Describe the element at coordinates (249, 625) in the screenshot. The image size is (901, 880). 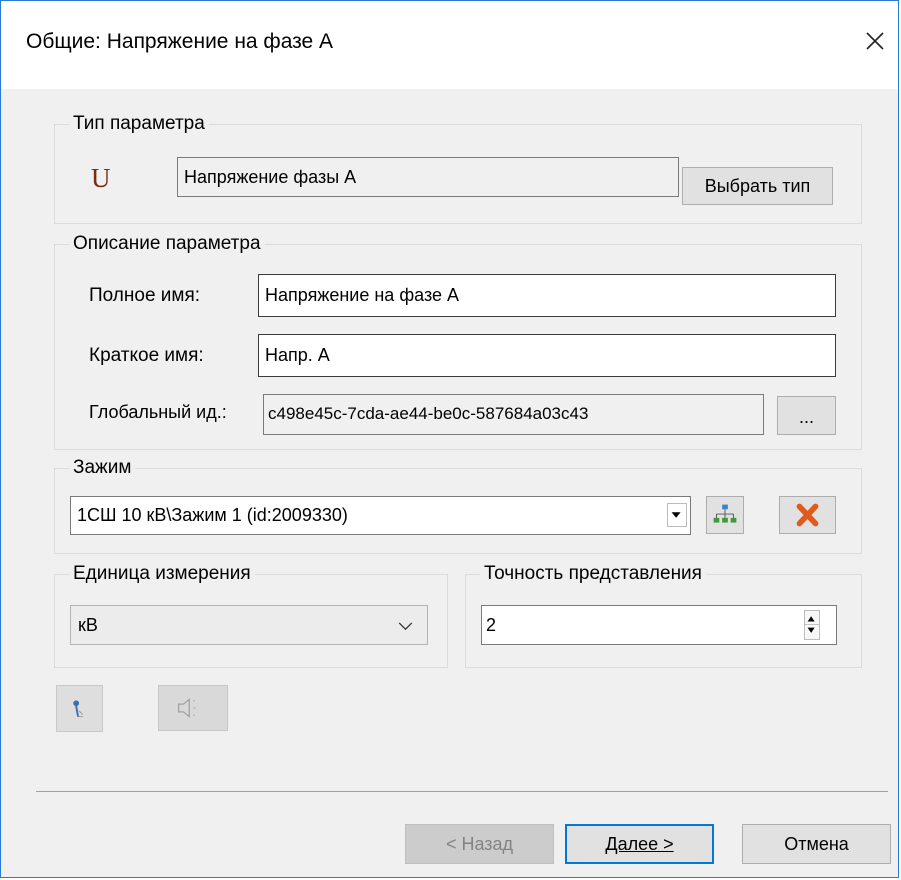
I see `unit-select: кВ` at that location.